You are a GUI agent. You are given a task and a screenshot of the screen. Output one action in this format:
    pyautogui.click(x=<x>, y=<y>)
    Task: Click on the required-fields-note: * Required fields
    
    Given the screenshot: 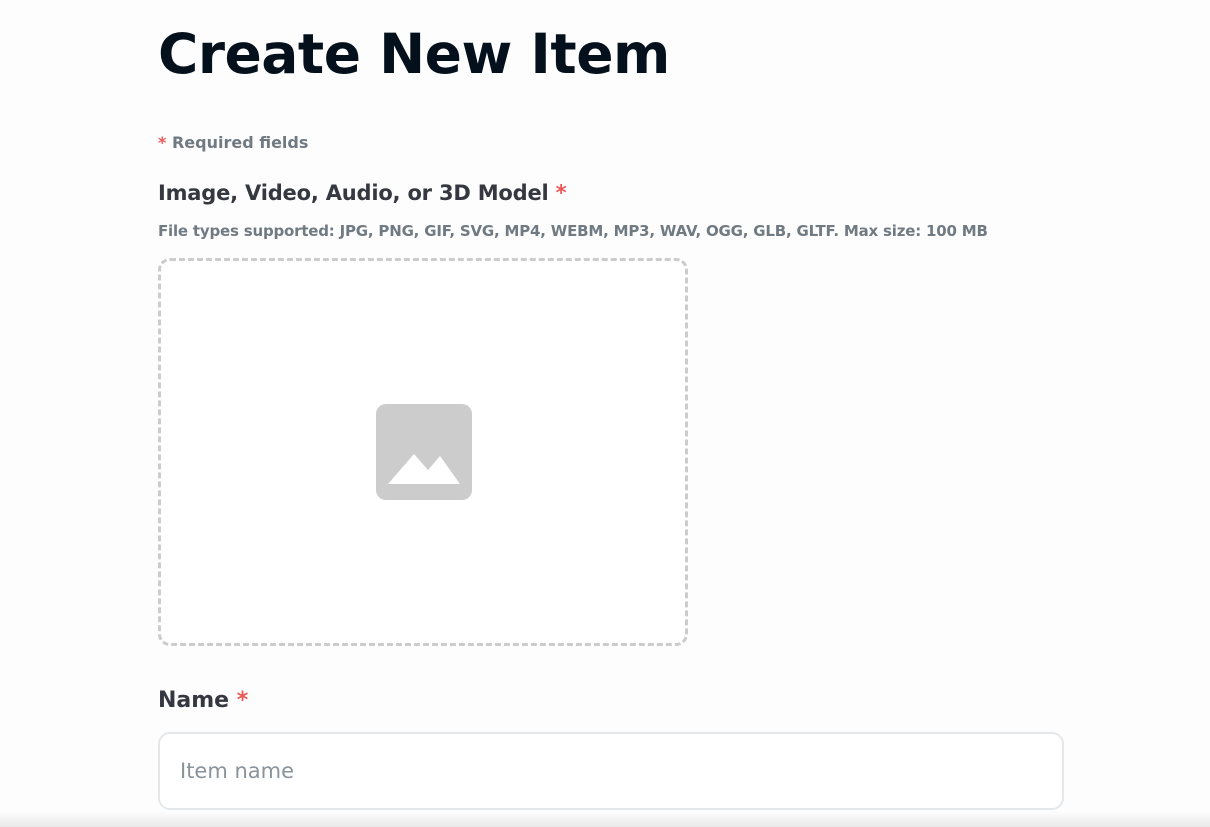 What is the action you would take?
    pyautogui.click(x=233, y=143)
    